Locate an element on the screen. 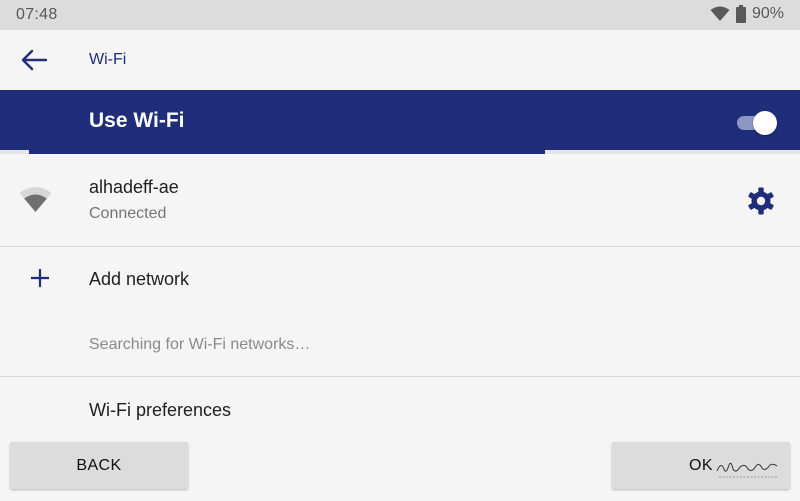 The image size is (800, 501). status-indicators: 90% is located at coordinates (747, 14).